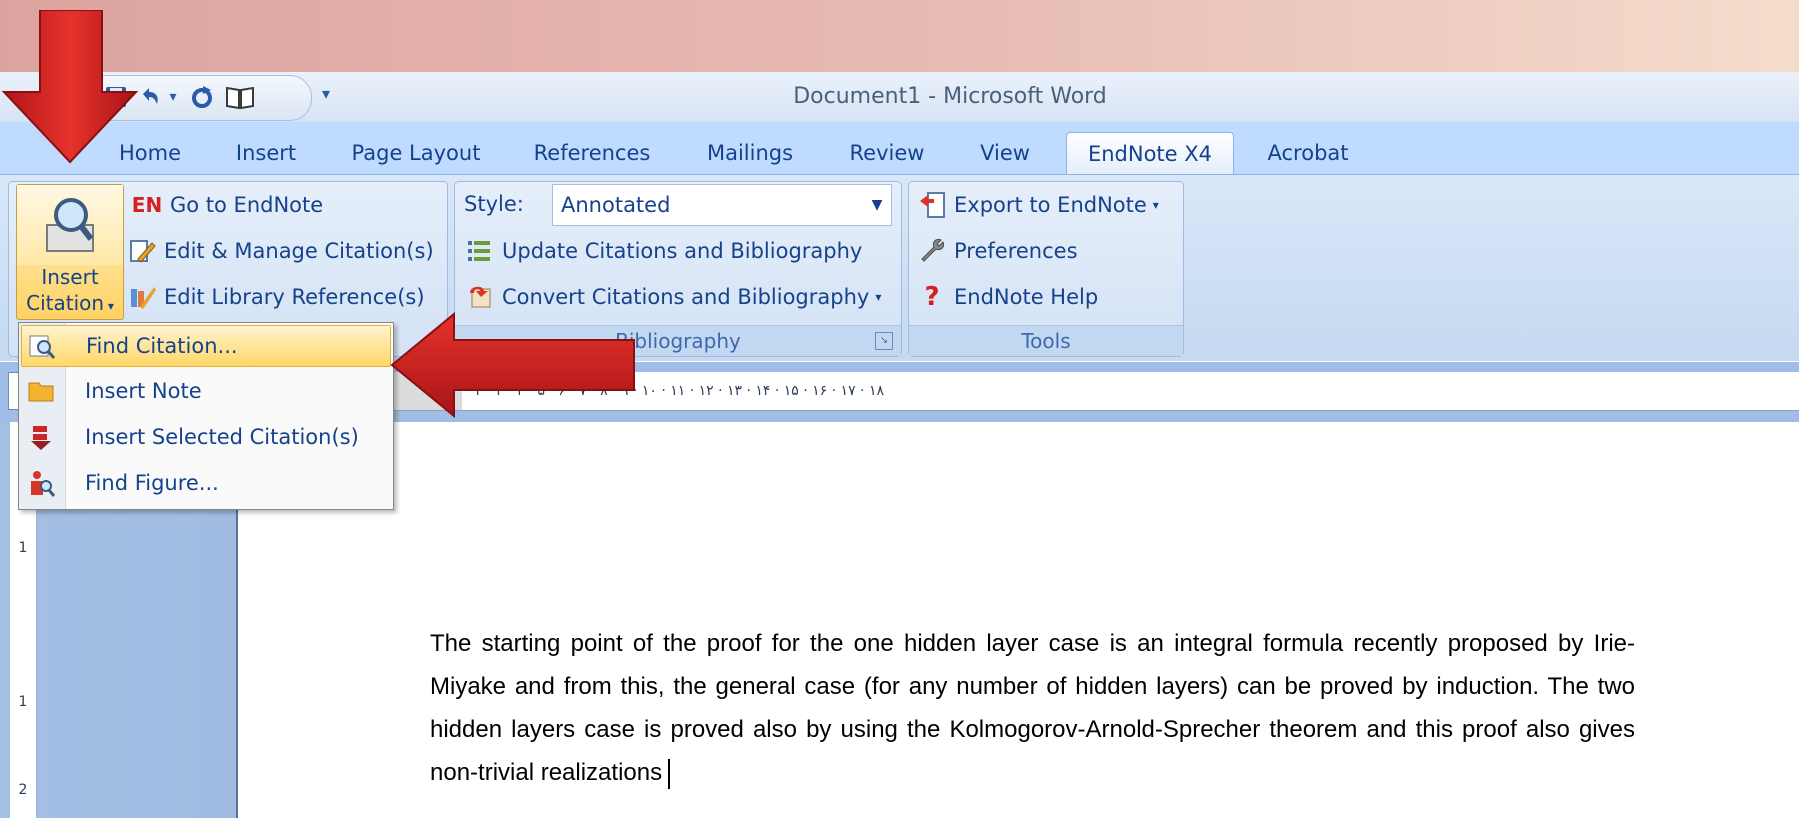  I want to click on insert-citation-button: Insert Citation ▾, so click(70, 252).